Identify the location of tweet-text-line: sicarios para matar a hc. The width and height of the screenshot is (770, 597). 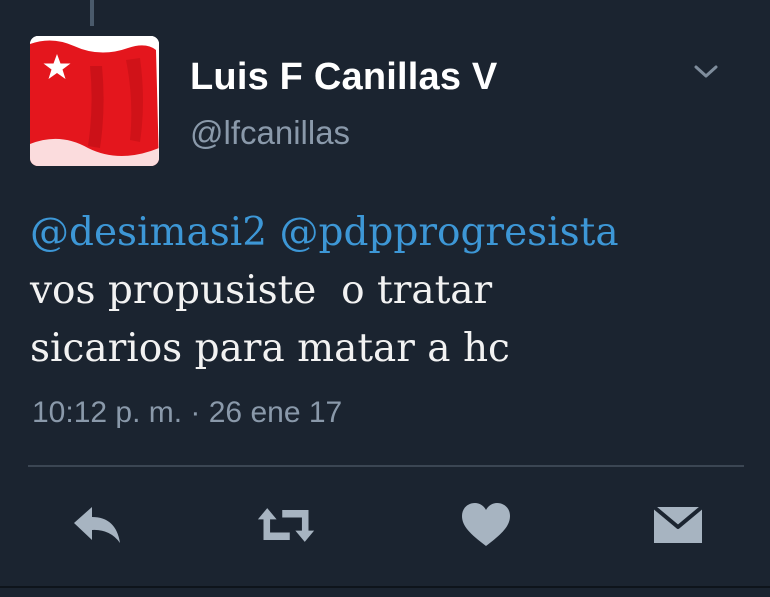
(270, 348).